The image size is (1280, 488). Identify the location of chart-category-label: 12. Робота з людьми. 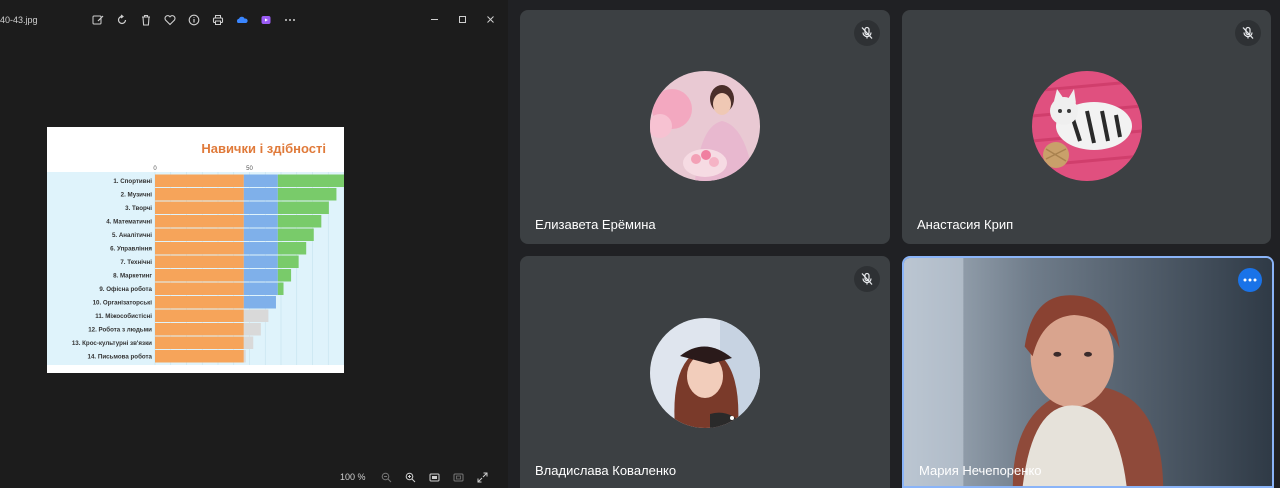
(120, 329).